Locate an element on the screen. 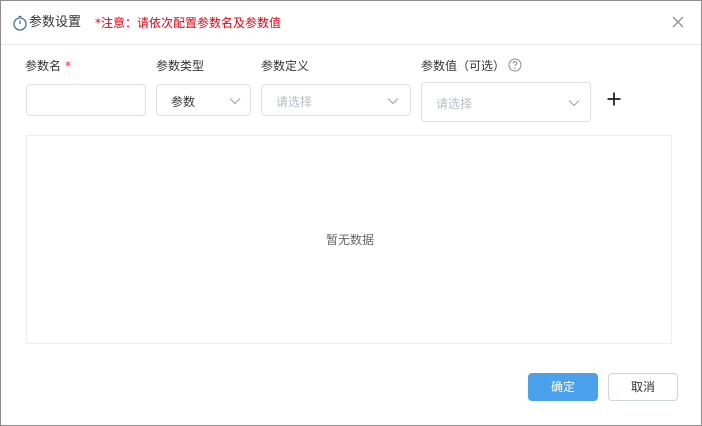 The height and width of the screenshot is (426, 702). param-value-placeholder: 请选择 is located at coordinates (454, 104).